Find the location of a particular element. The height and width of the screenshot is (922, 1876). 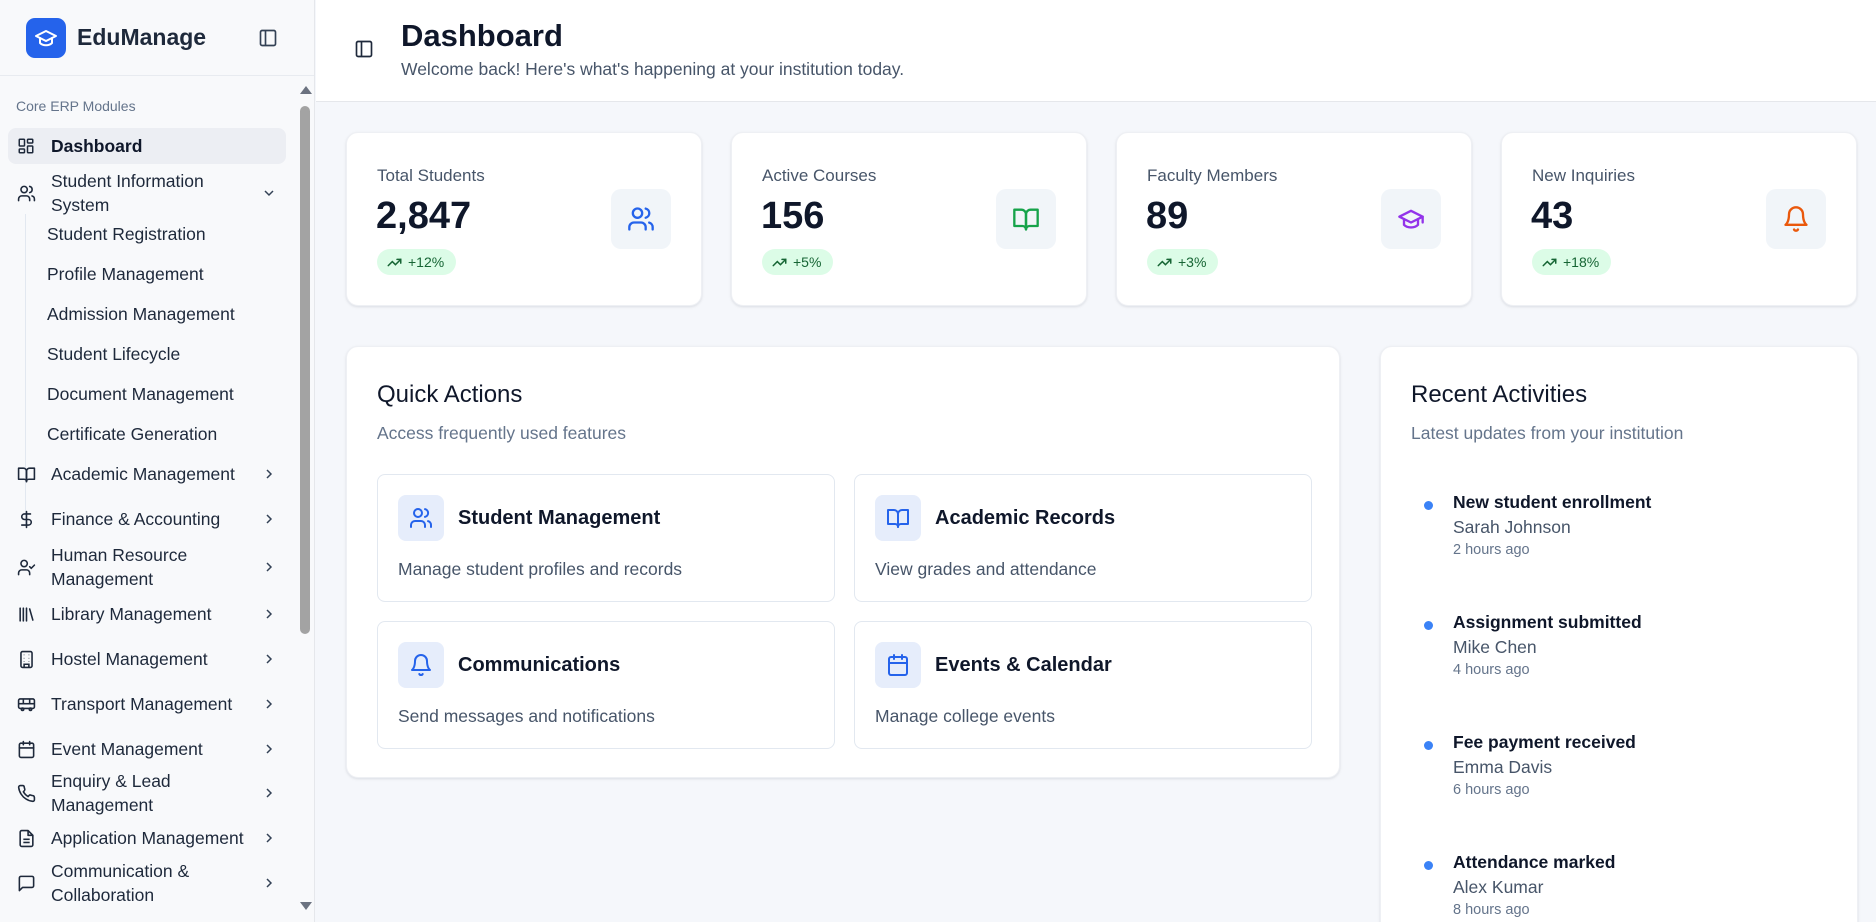

sidebar-collapse-icon is located at coordinates (268, 38).